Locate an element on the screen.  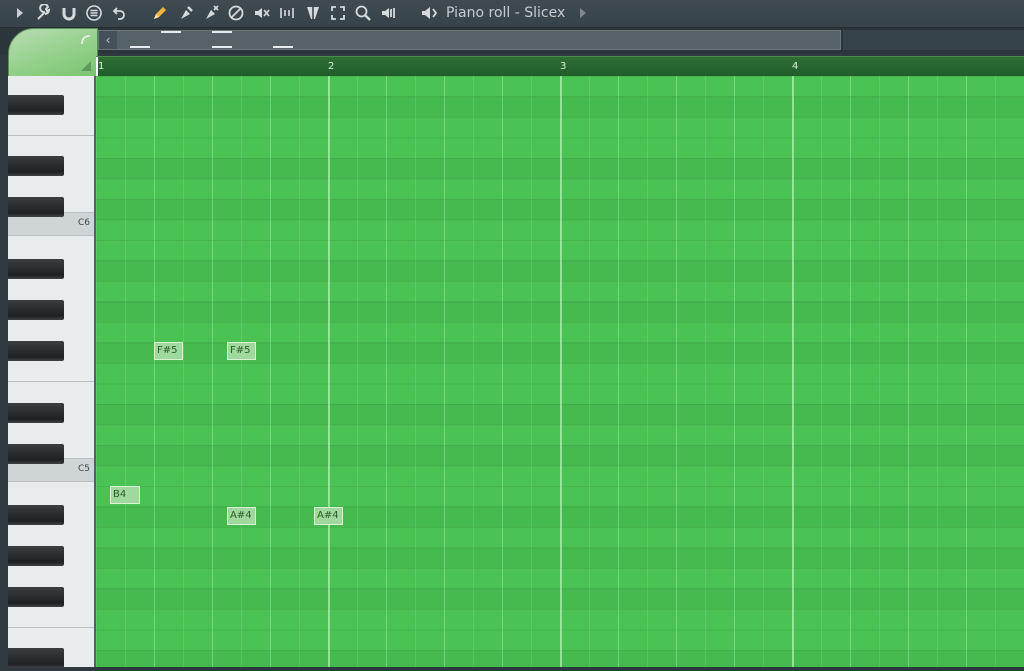
bar-number: 3 is located at coordinates (563, 66).